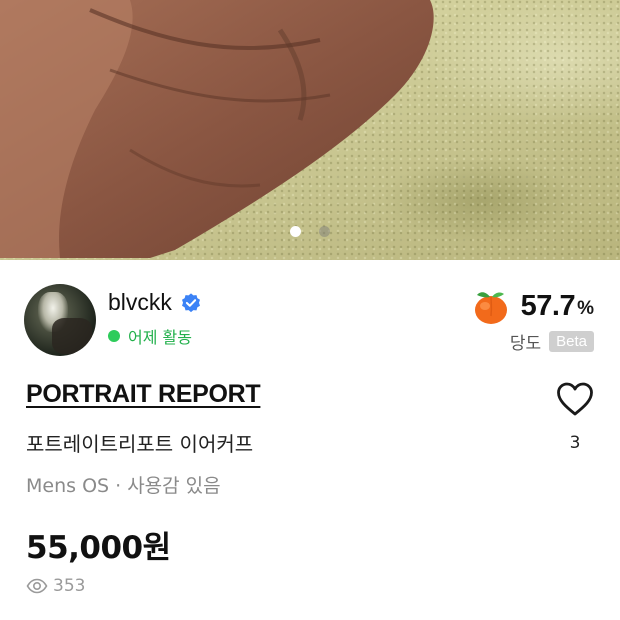 The width and height of the screenshot is (620, 620). What do you see at coordinates (114, 336) in the screenshot?
I see `activity-dot-icon` at bounding box center [114, 336].